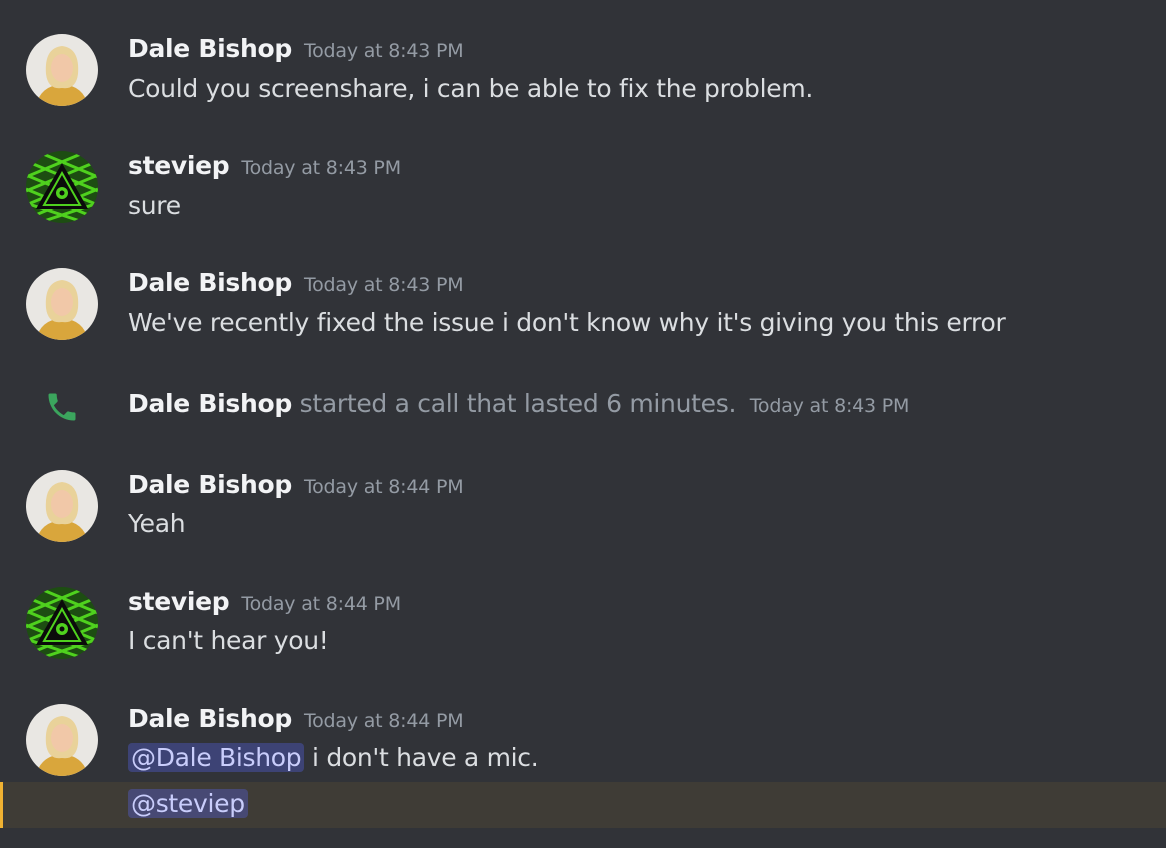 Image resolution: width=1166 pixels, height=848 pixels. What do you see at coordinates (154, 205) in the screenshot?
I see `message-content: sure` at bounding box center [154, 205].